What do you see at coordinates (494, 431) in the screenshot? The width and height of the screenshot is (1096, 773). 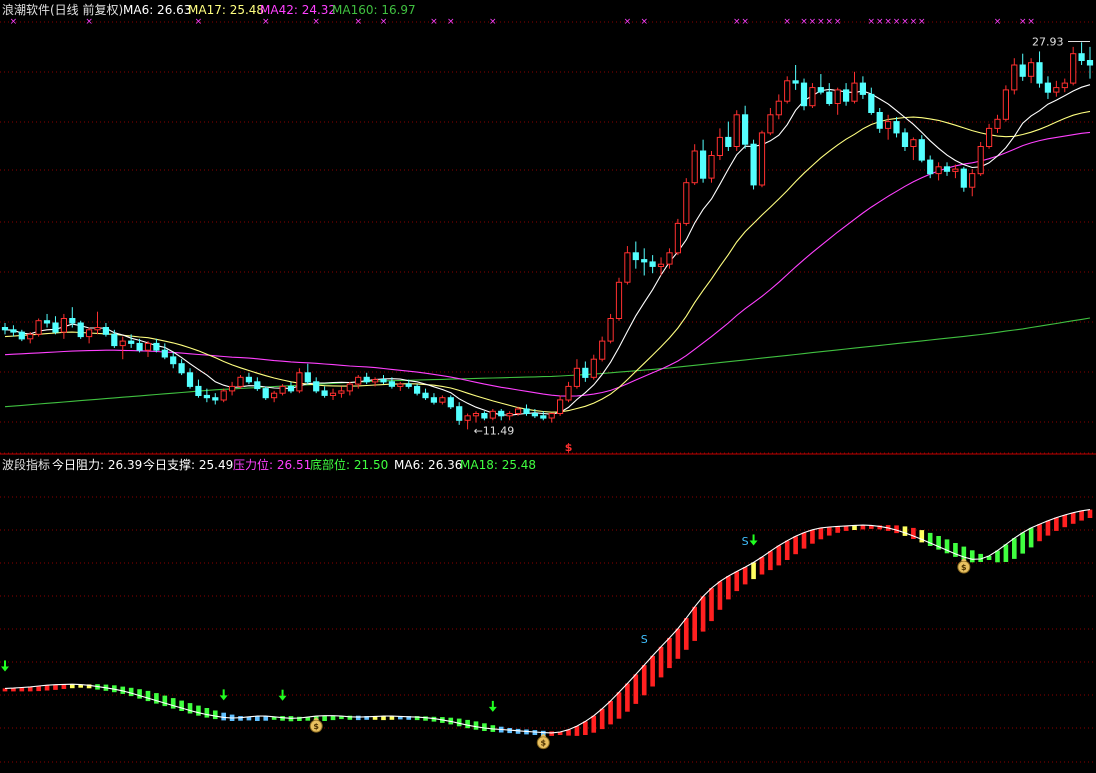 I see `low-marker-label: ←11.49` at bounding box center [494, 431].